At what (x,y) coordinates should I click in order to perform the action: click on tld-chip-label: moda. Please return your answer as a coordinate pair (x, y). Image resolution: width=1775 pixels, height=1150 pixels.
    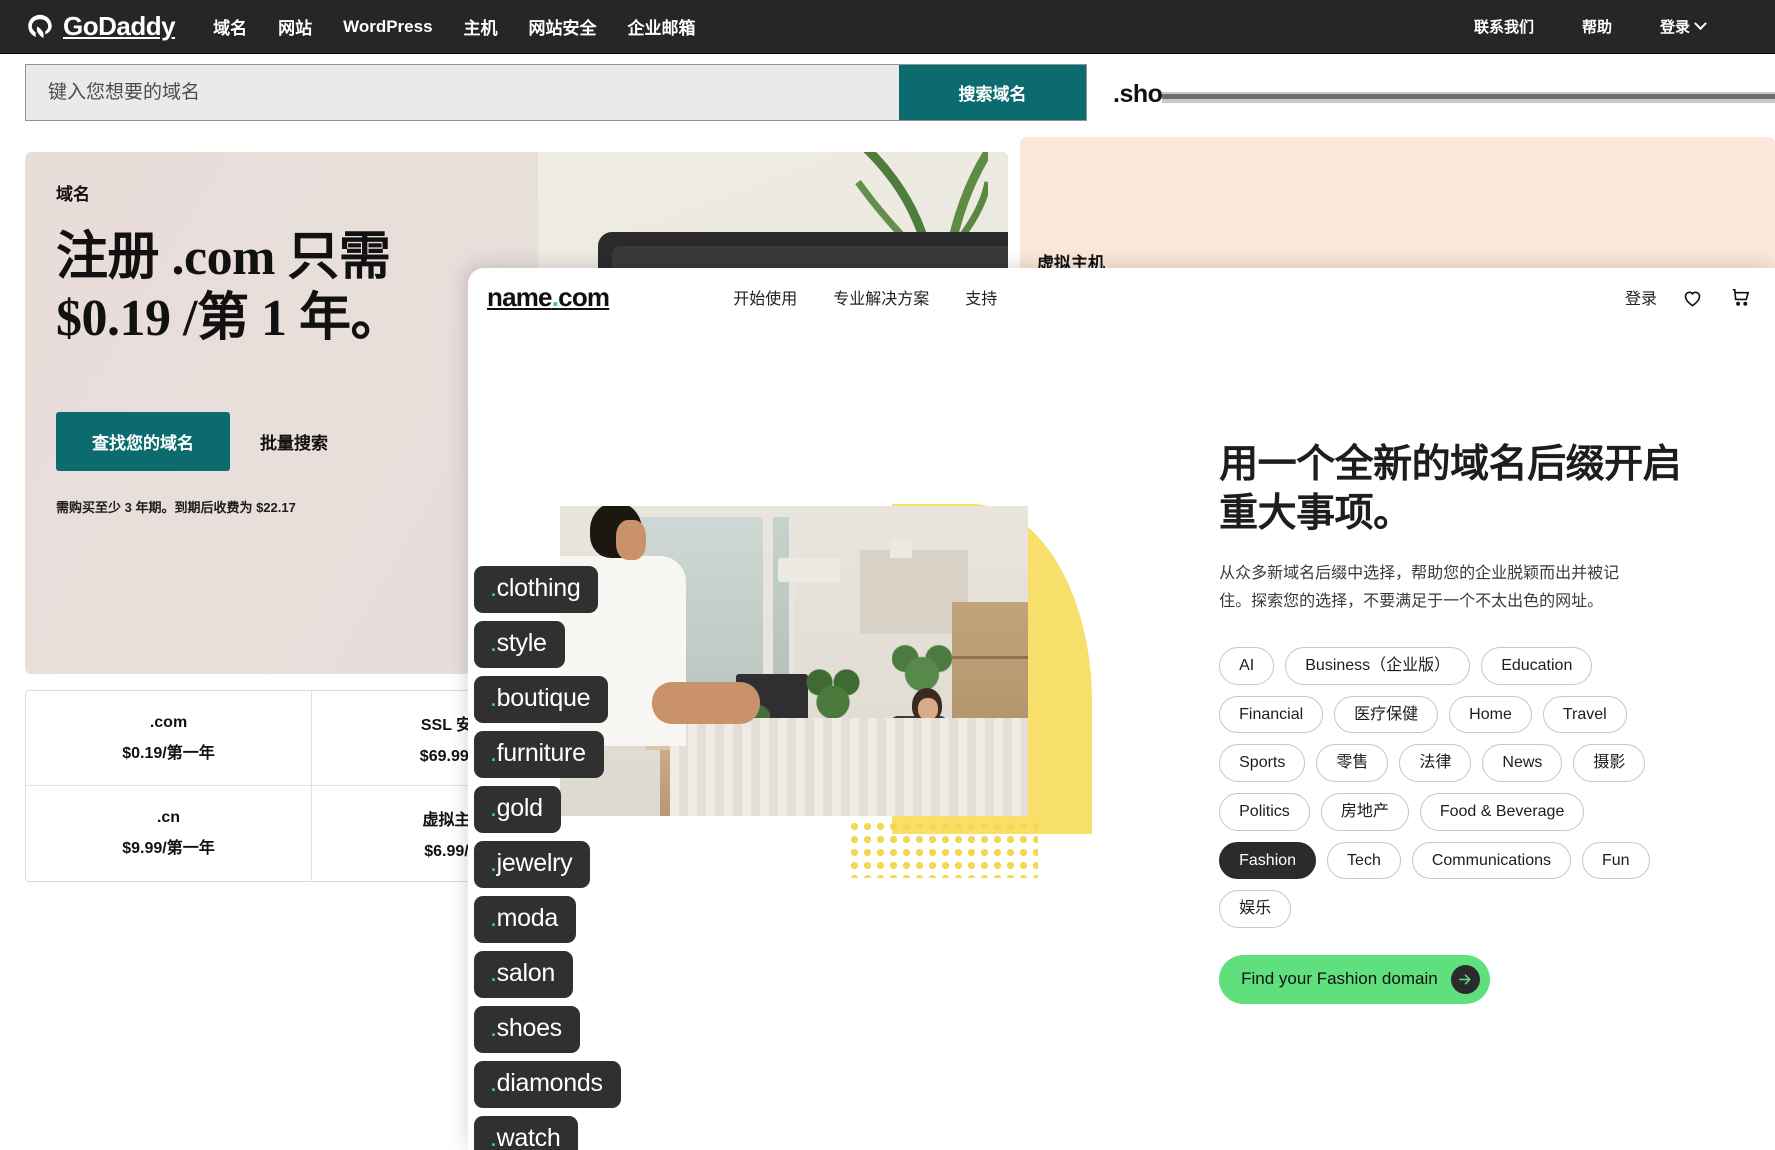
    Looking at the image, I should click on (527, 918).